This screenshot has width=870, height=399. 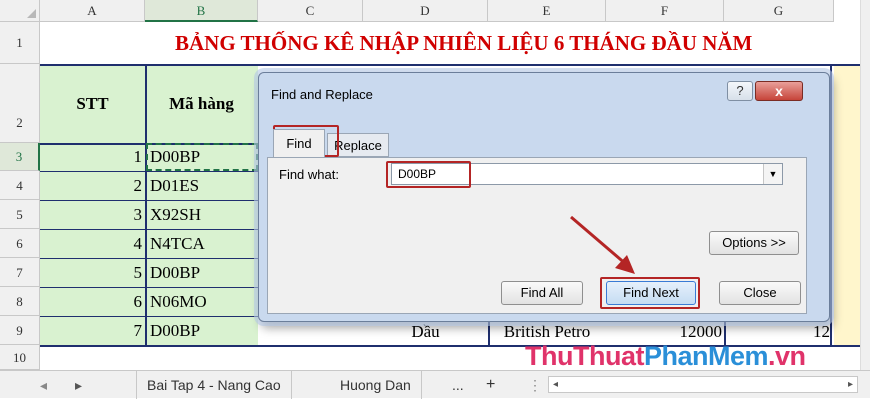 I want to click on options-button: Options >>, so click(x=754, y=243).